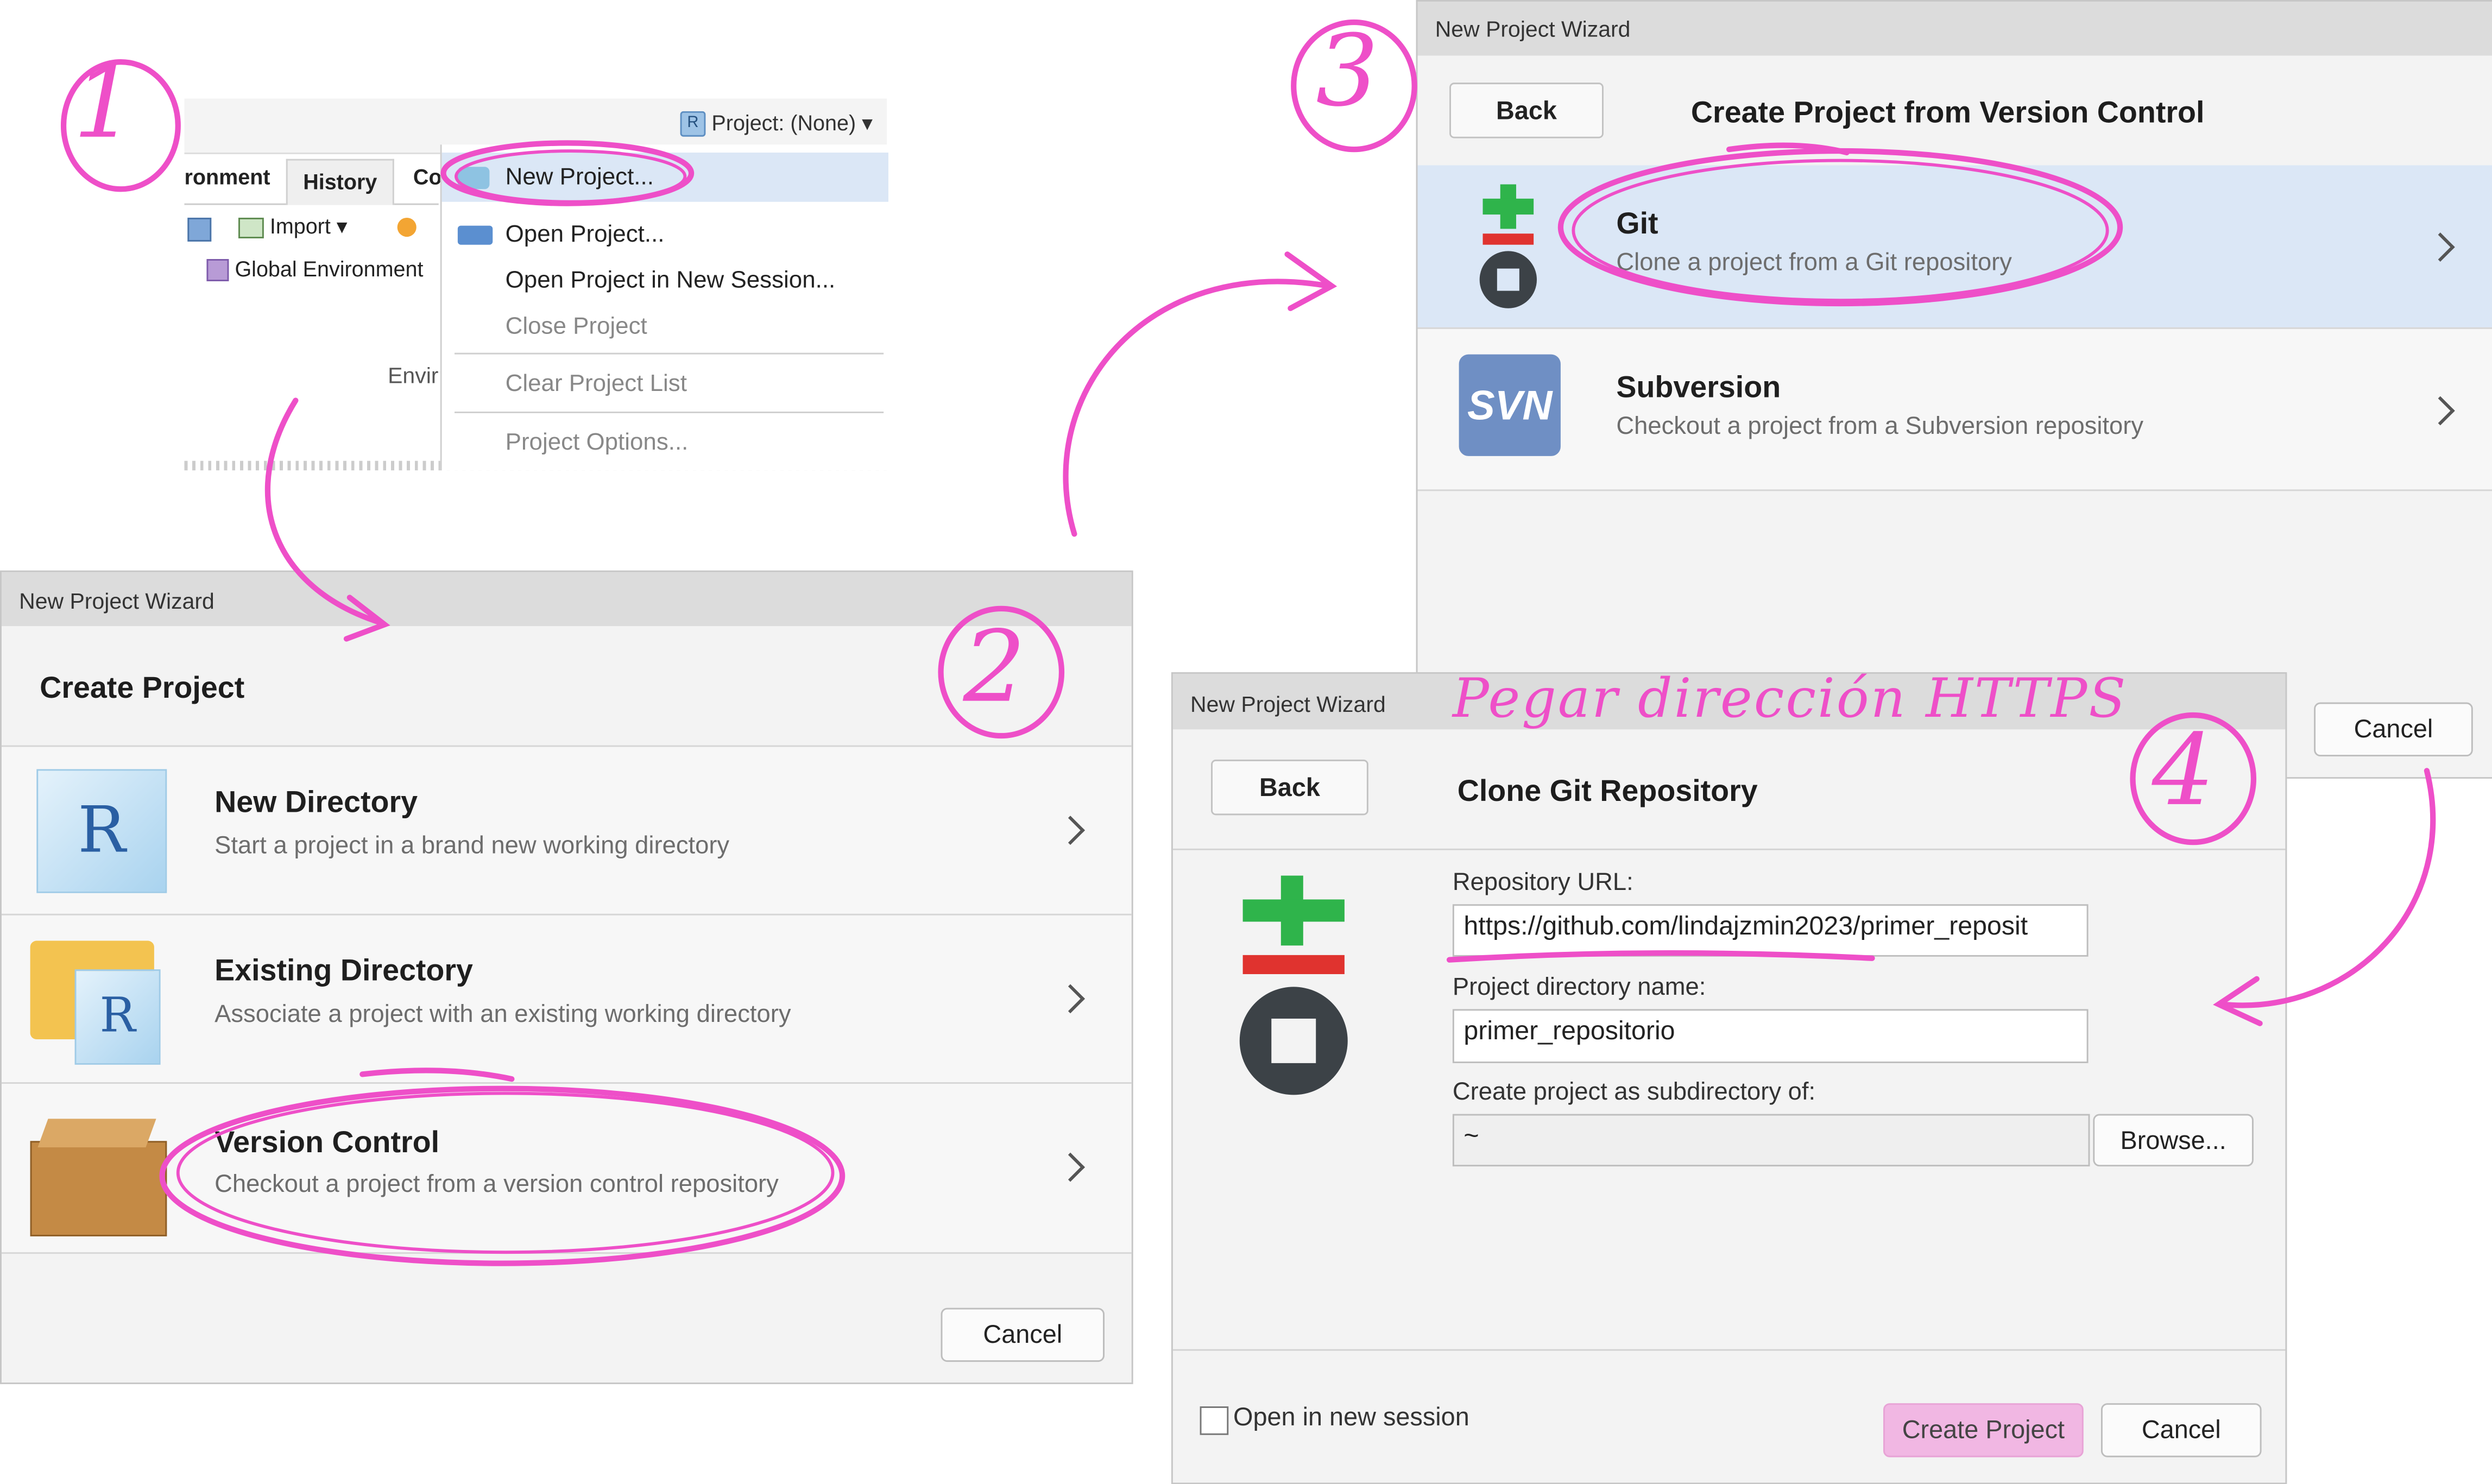 The image size is (2492, 1484). I want to click on underline-repository-url, so click(1660, 956).